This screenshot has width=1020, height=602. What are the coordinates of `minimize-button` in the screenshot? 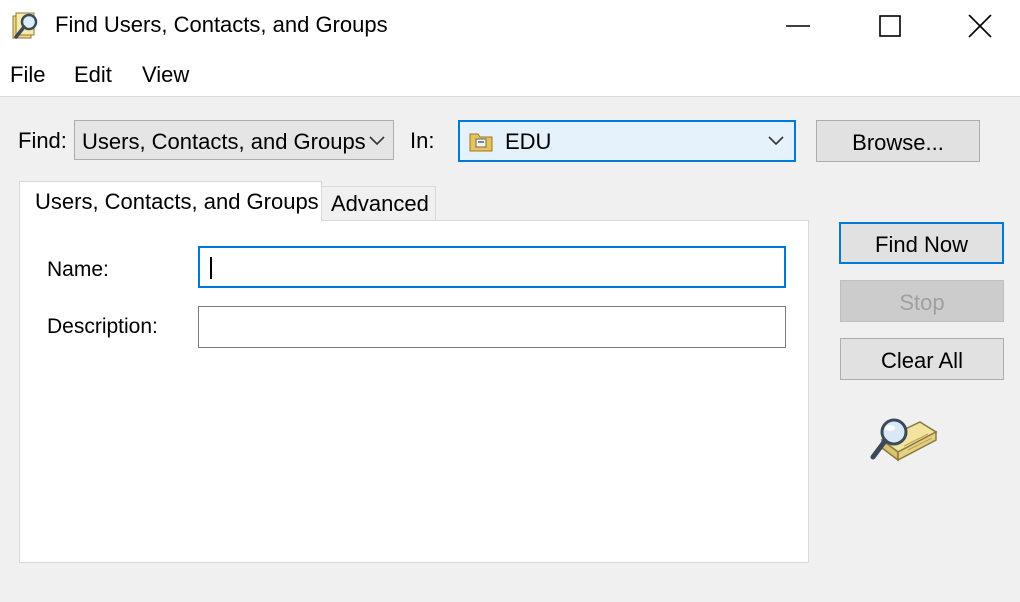 It's located at (798, 26).